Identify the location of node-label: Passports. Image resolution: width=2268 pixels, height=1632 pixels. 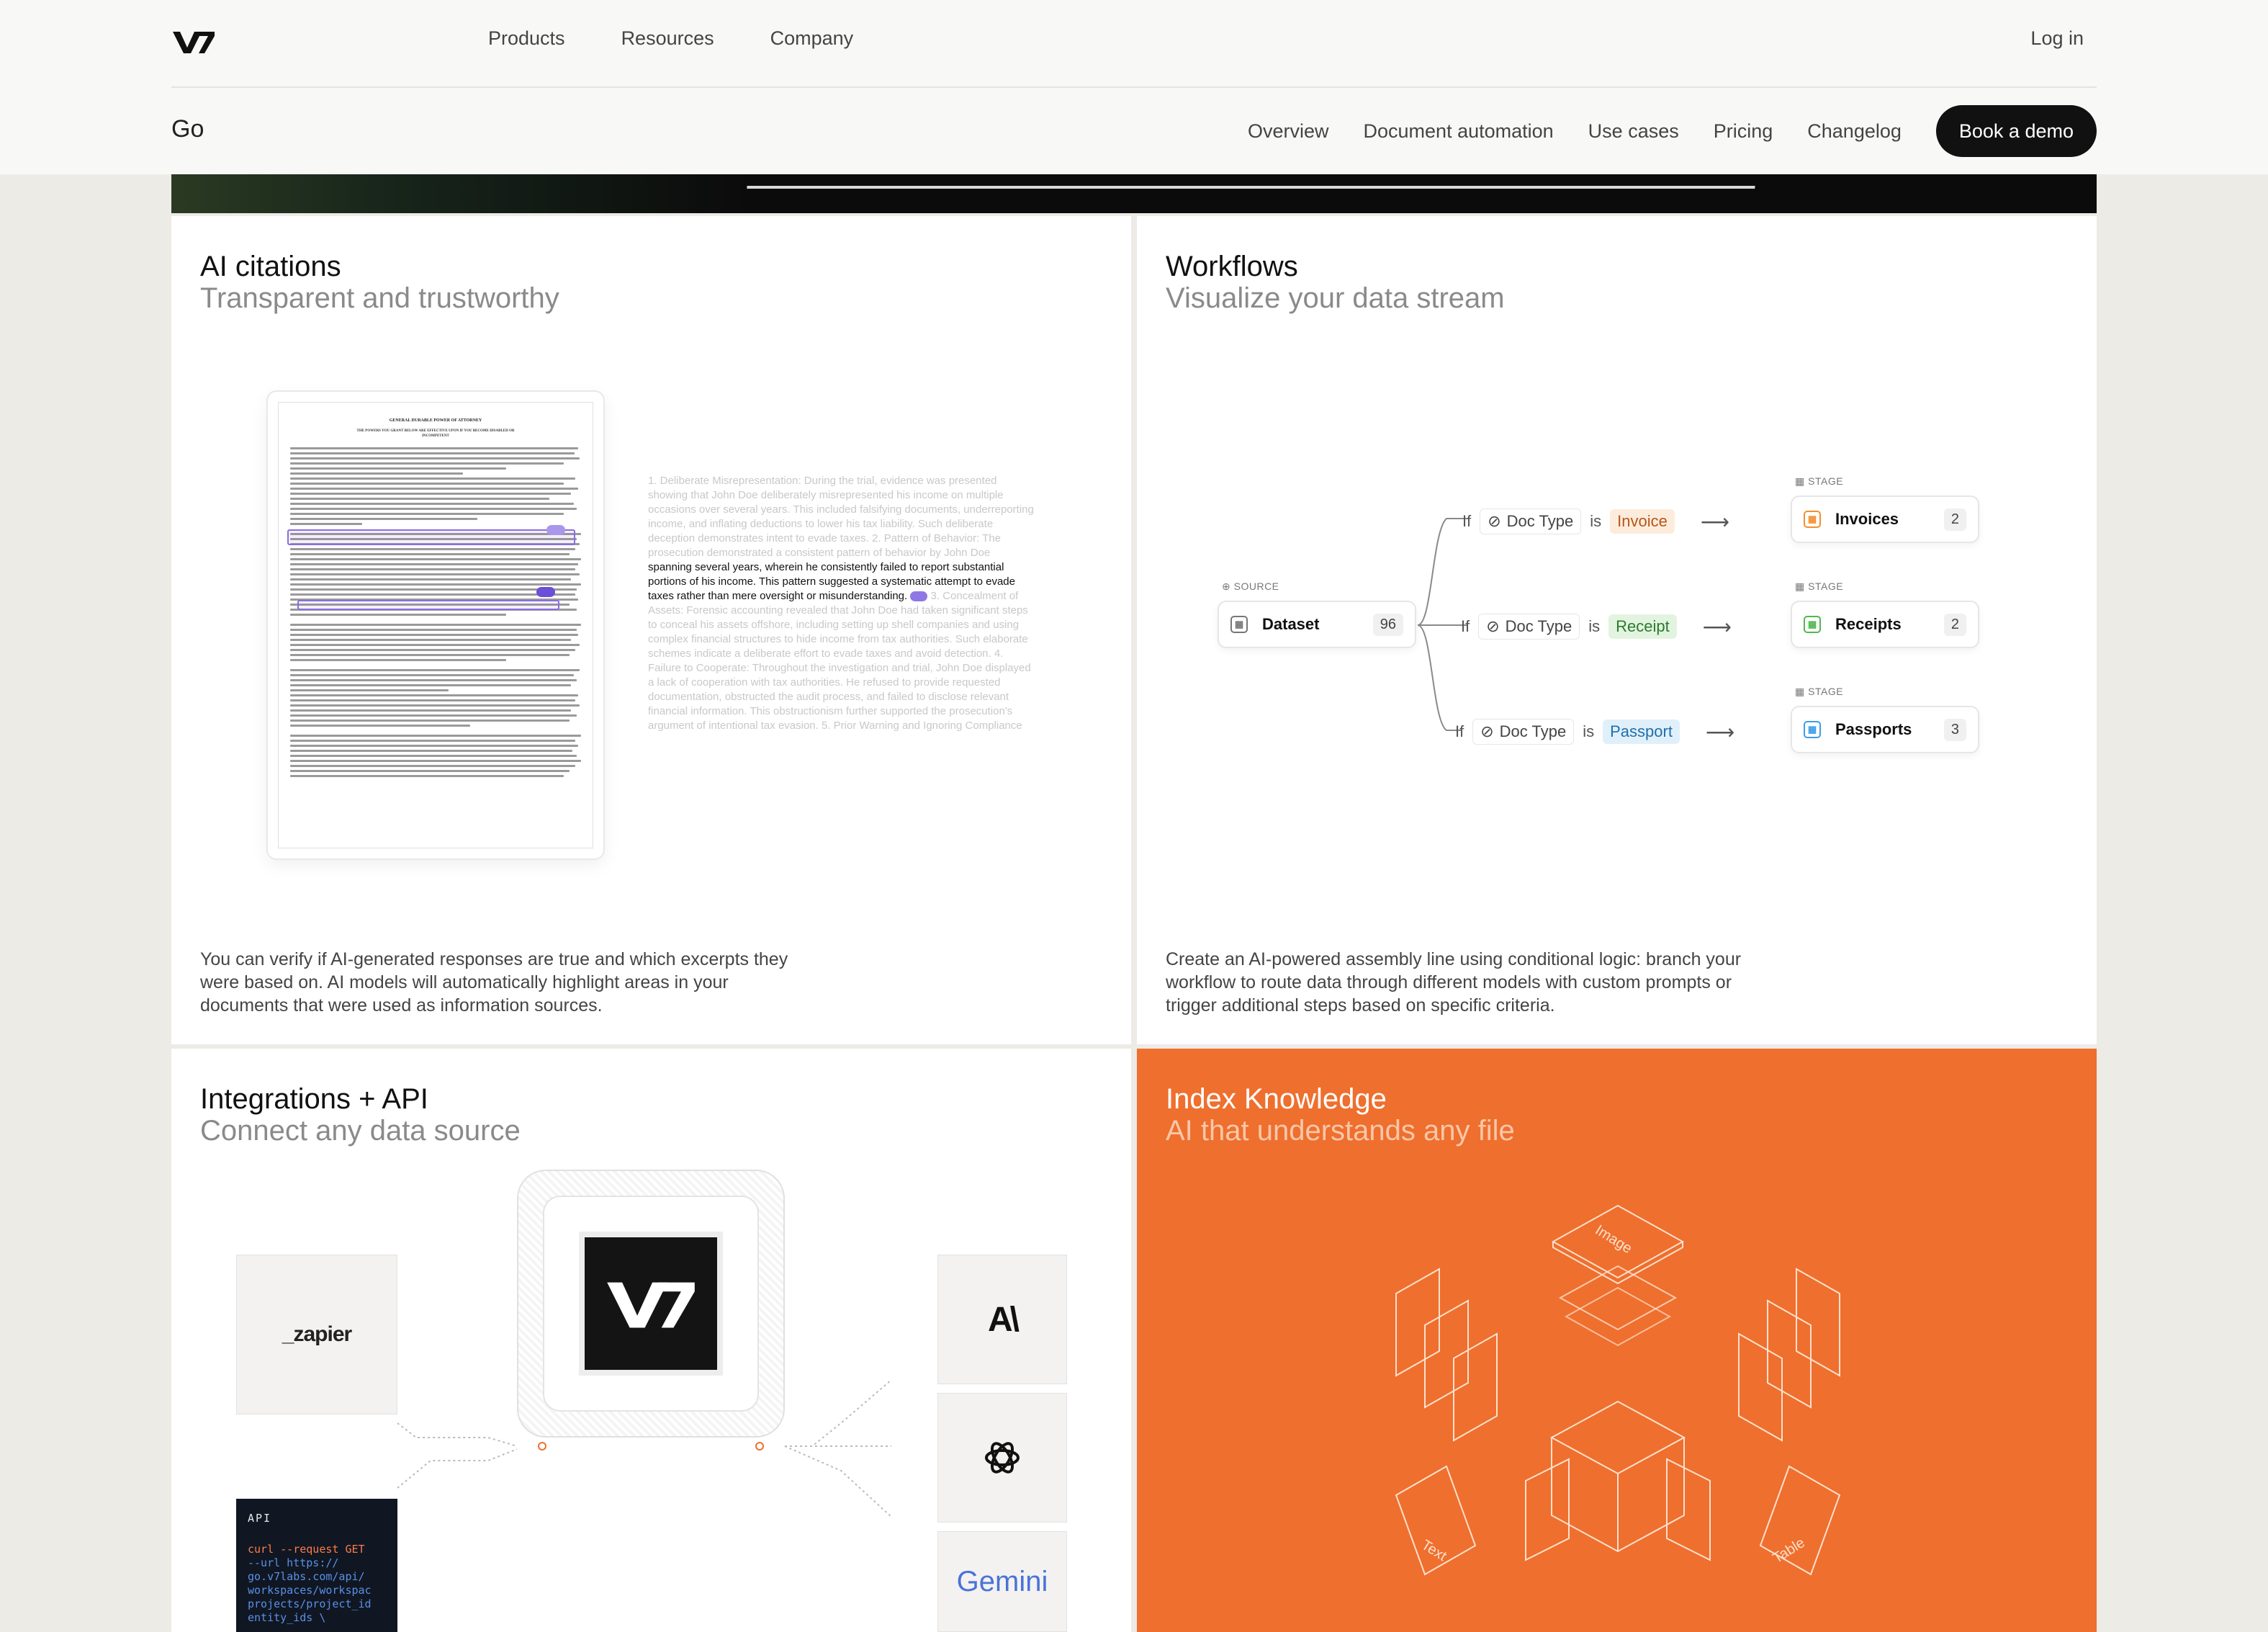
(1873, 729).